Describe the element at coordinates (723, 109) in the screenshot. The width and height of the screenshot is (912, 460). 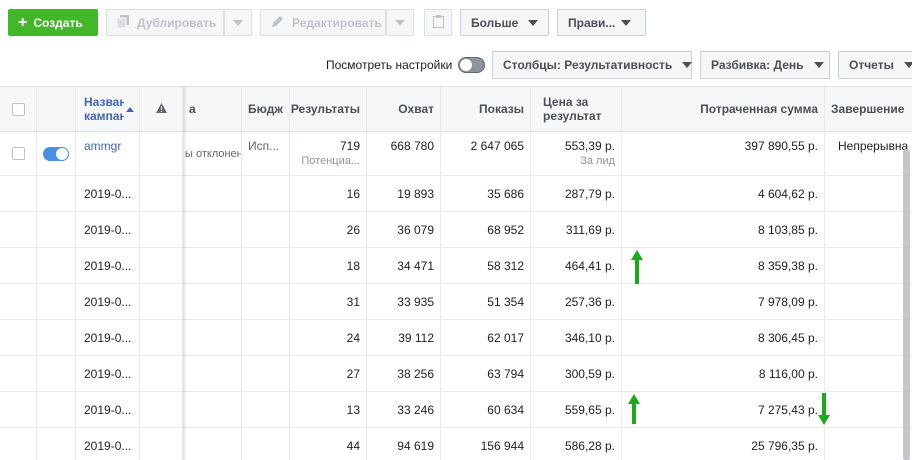
I see `header-amount-spent: Потраченная сумма` at that location.